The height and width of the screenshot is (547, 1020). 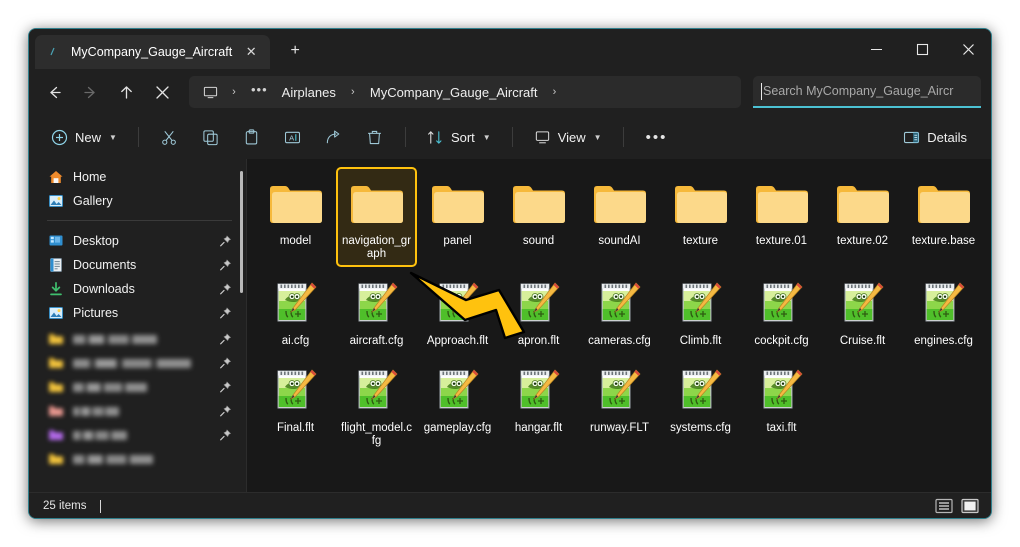 I want to click on file-tile: cameras.cfg, so click(x=619, y=310).